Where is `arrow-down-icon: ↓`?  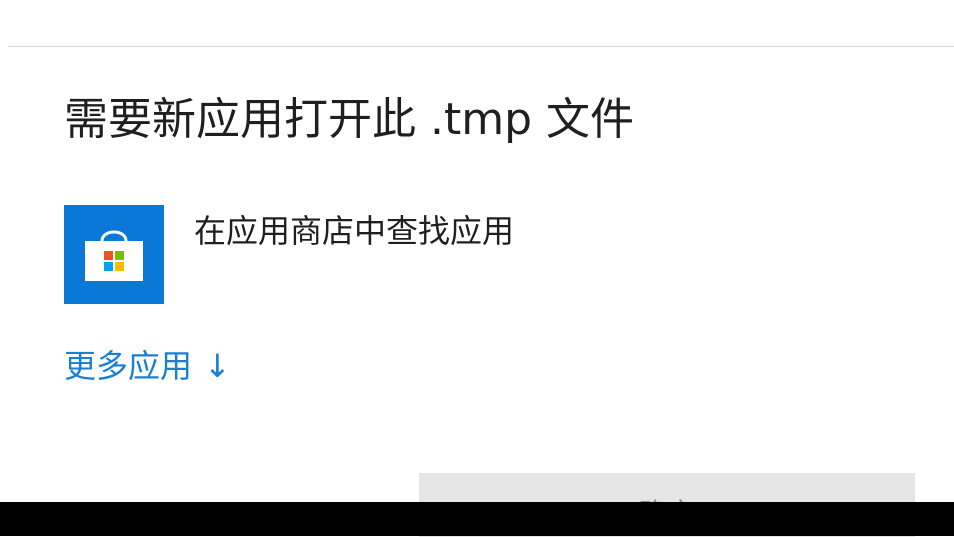 arrow-down-icon: ↓ is located at coordinates (217, 366).